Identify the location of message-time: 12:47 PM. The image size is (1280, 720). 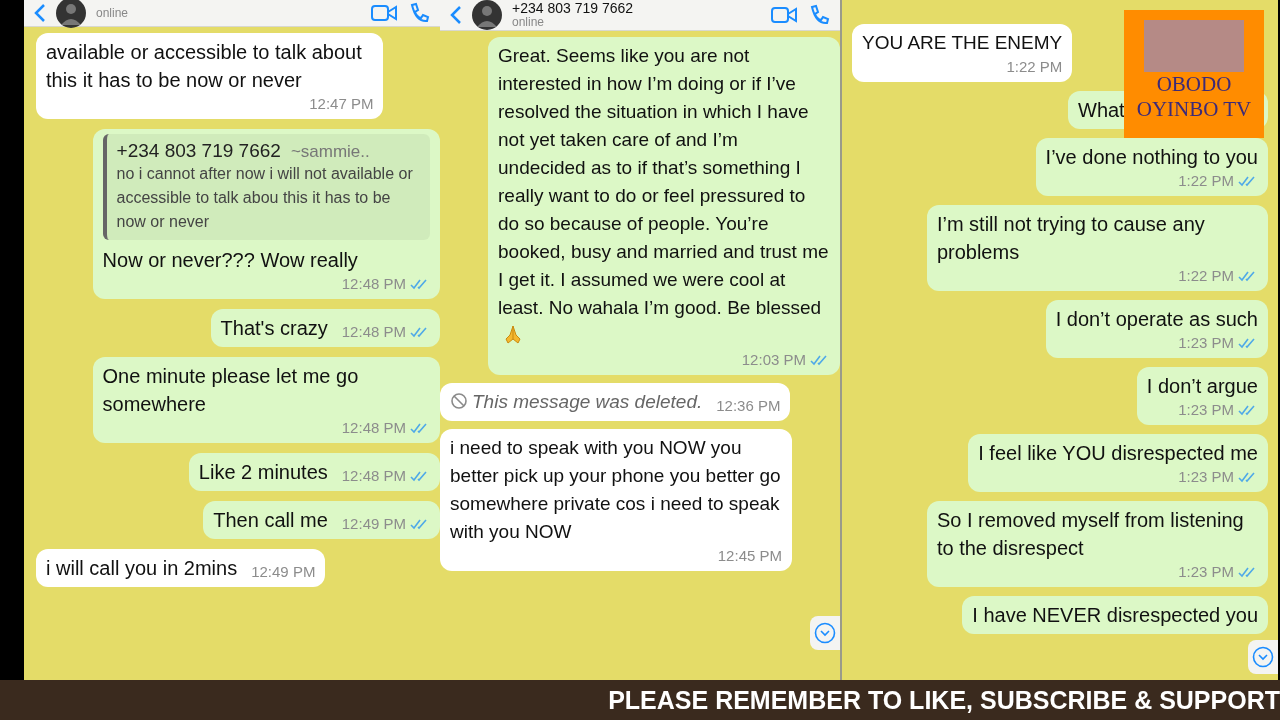
(341, 104).